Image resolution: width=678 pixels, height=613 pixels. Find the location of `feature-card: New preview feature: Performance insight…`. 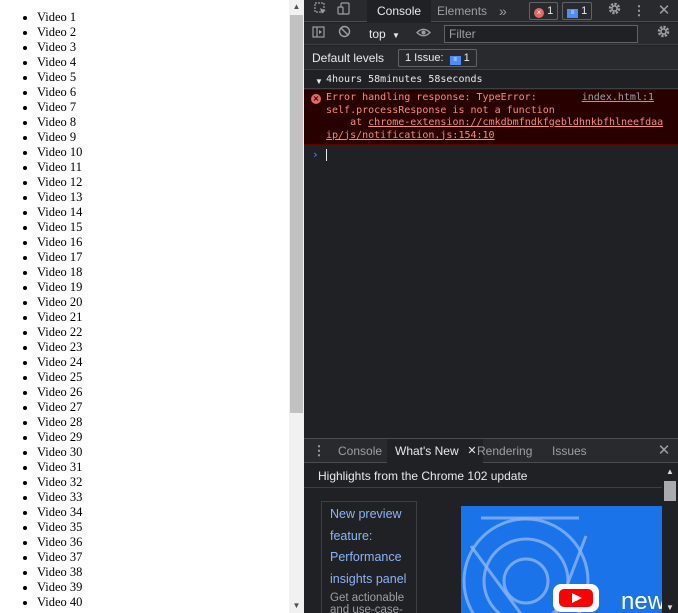

feature-card: New preview feature: Performance insight… is located at coordinates (369, 557).